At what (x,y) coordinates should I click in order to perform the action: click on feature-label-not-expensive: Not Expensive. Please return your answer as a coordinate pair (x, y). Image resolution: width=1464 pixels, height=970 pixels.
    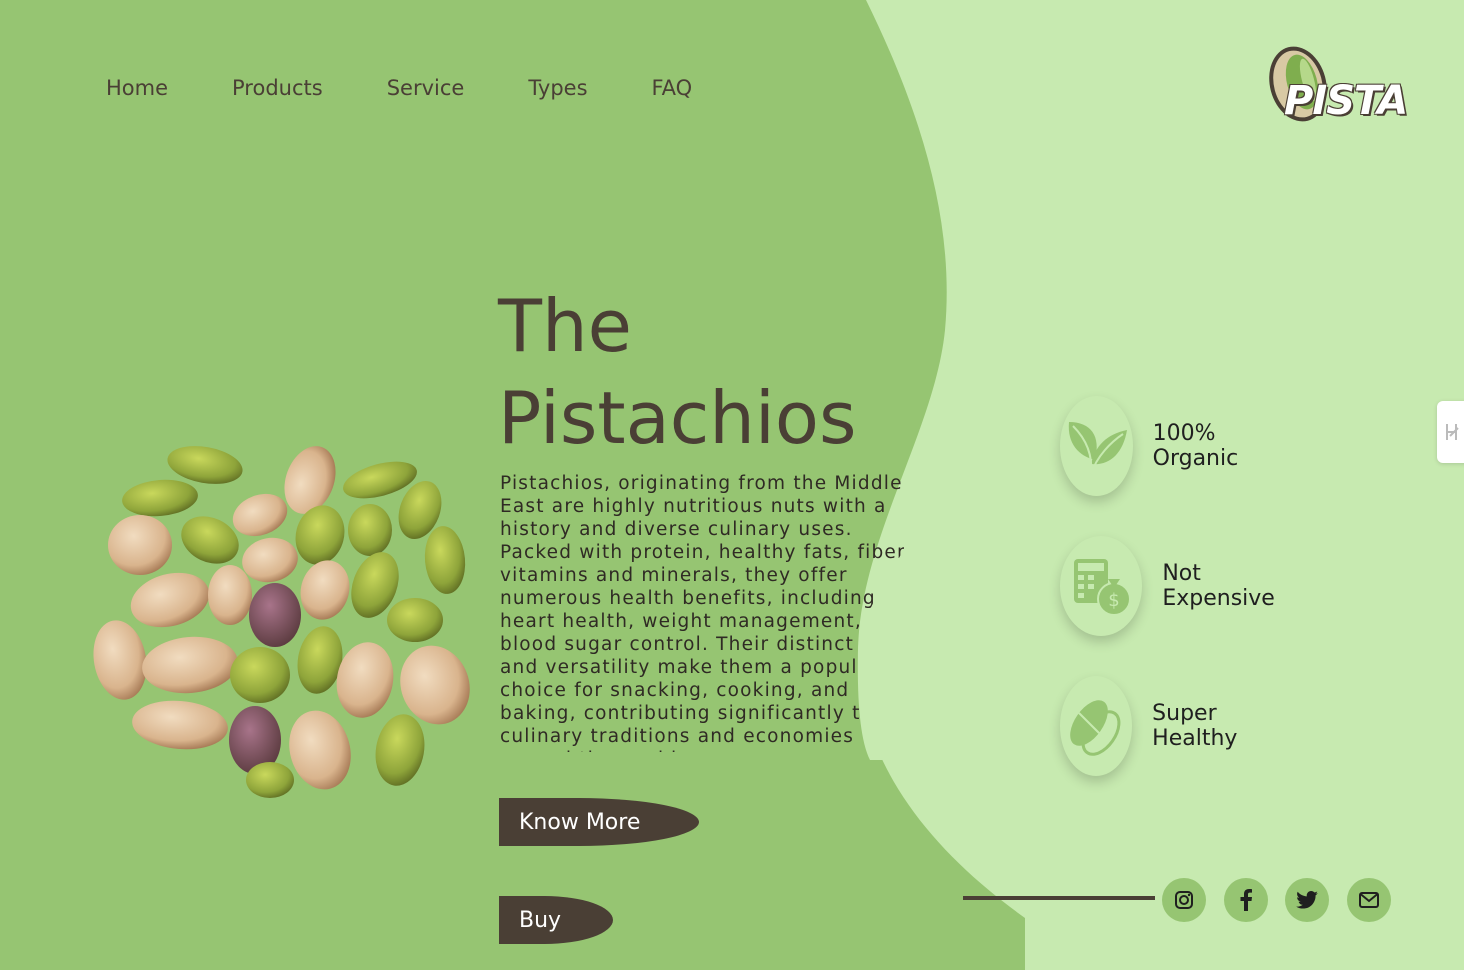
    Looking at the image, I should click on (1218, 586).